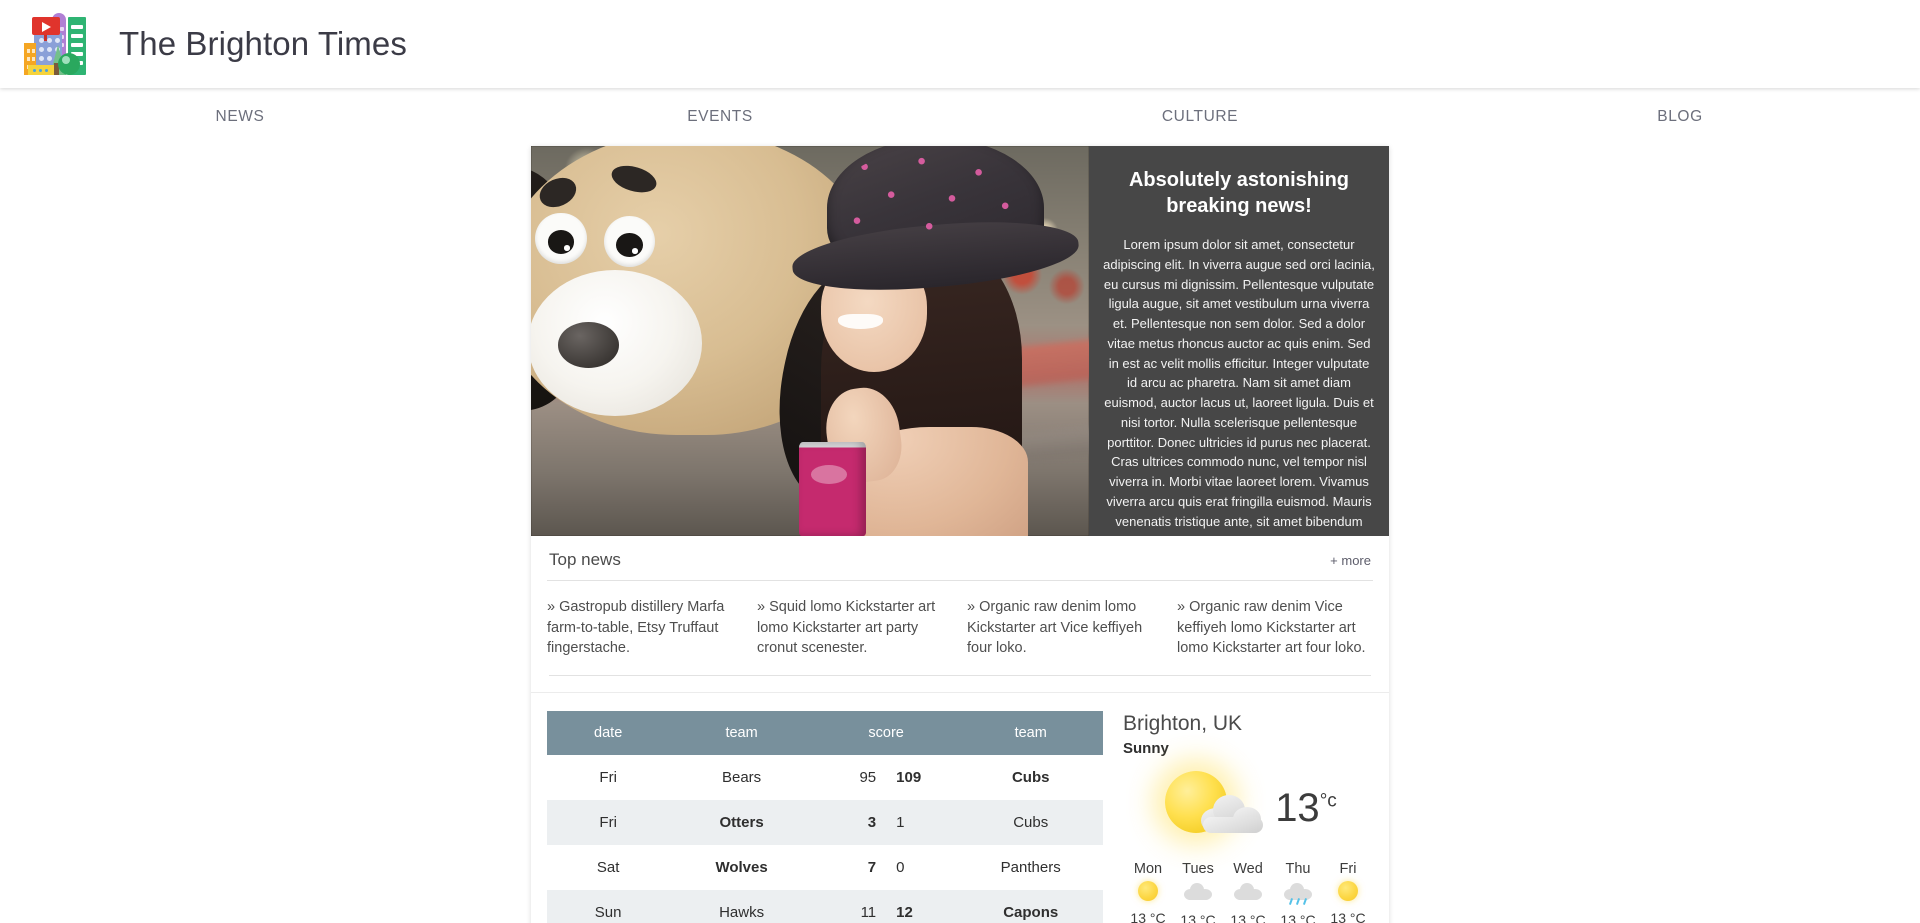 Image resolution: width=1920 pixels, height=923 pixels. I want to click on nav-item-news: NEWS, so click(240, 117).